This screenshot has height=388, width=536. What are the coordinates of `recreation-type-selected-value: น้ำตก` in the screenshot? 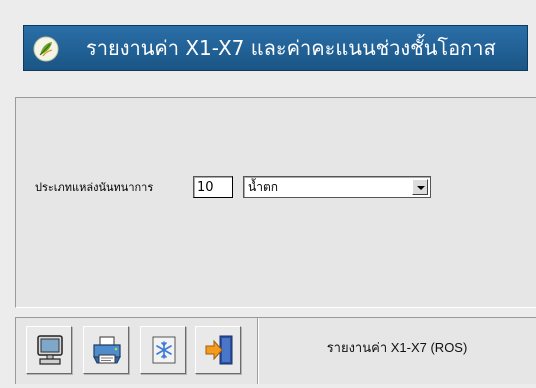 It's located at (263, 187).